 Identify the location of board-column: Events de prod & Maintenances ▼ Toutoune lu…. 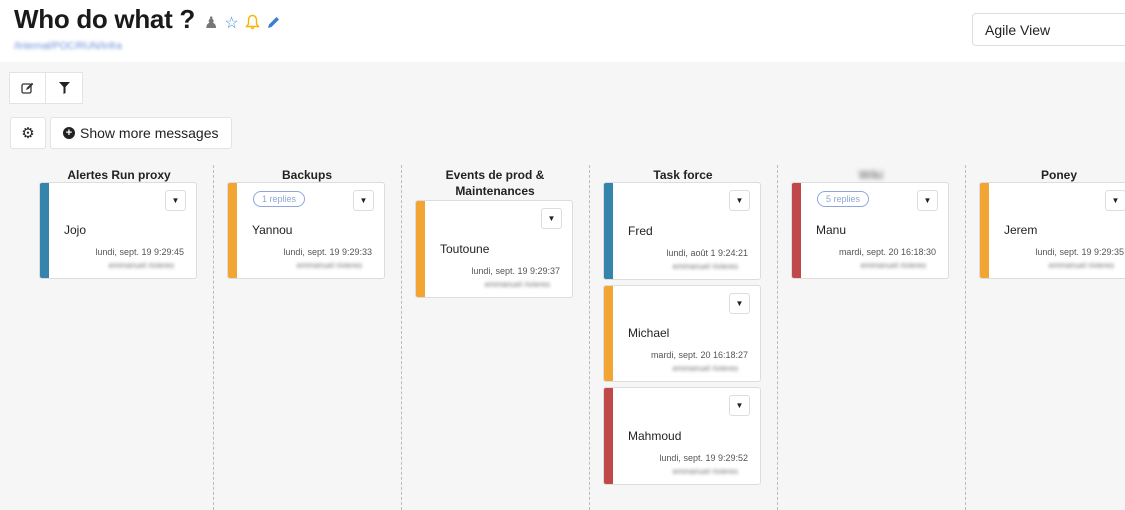
(495, 335).